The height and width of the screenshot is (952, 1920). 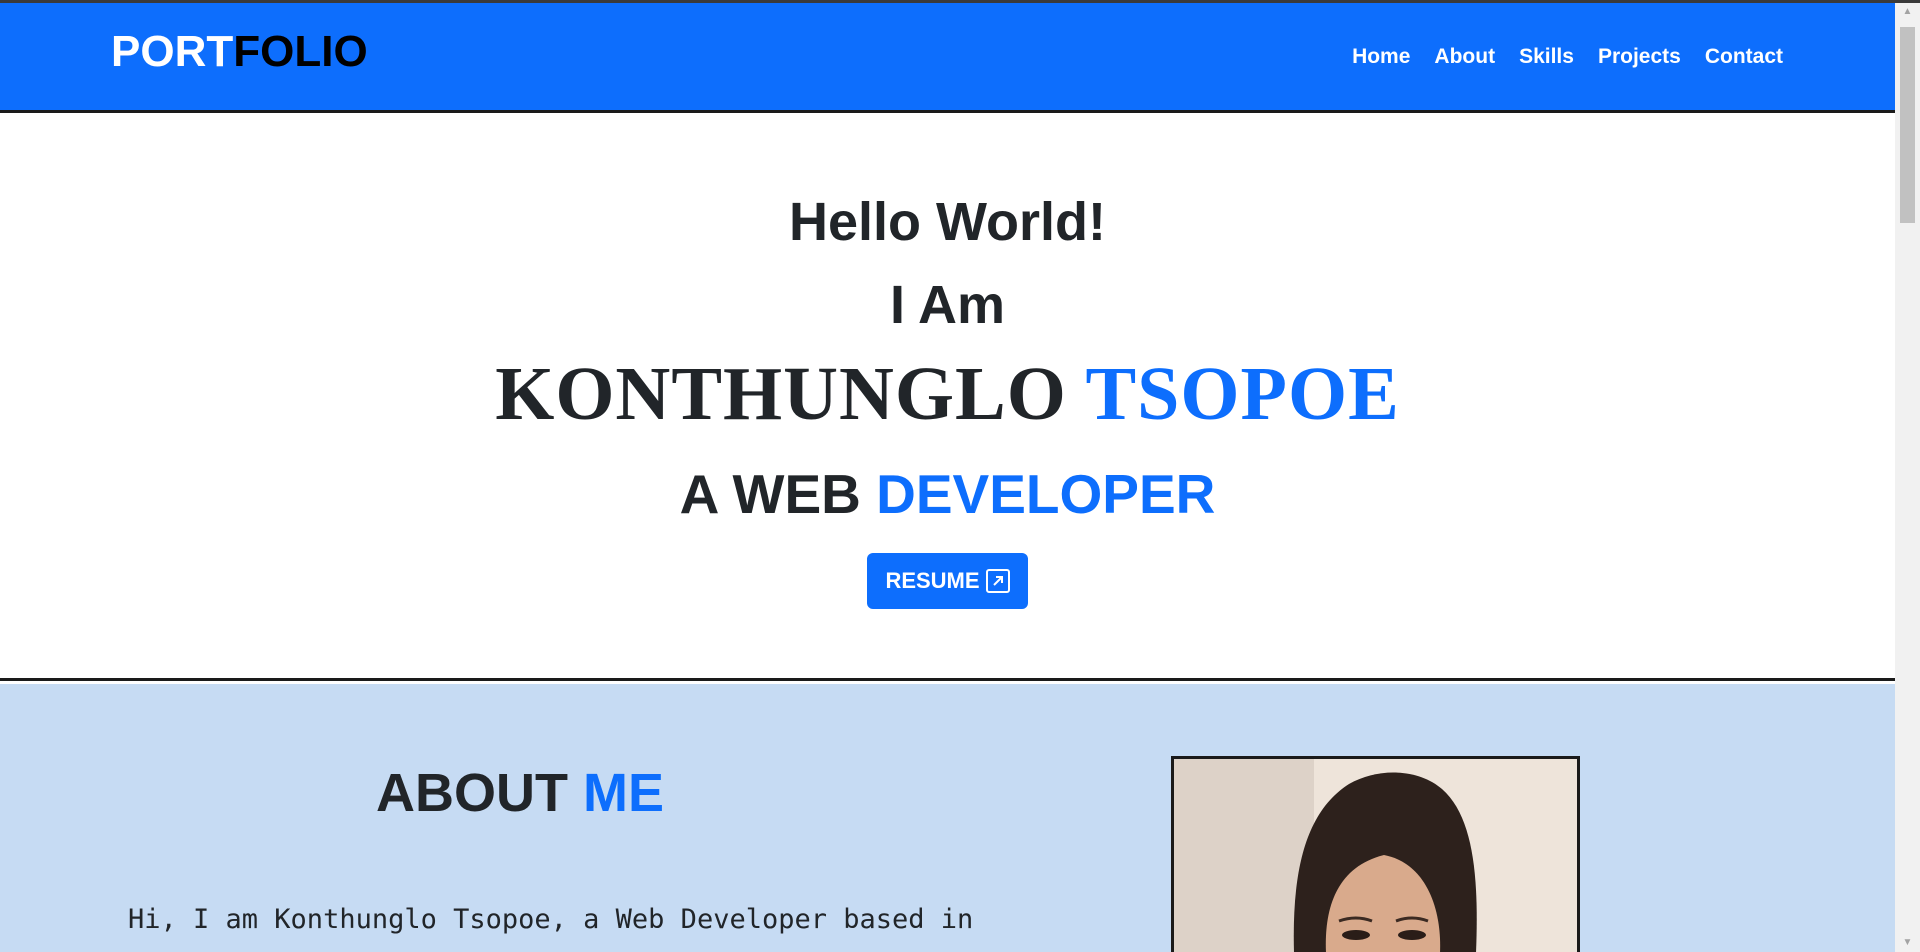 I want to click on nav-link-contact: Contact, so click(x=1744, y=57).